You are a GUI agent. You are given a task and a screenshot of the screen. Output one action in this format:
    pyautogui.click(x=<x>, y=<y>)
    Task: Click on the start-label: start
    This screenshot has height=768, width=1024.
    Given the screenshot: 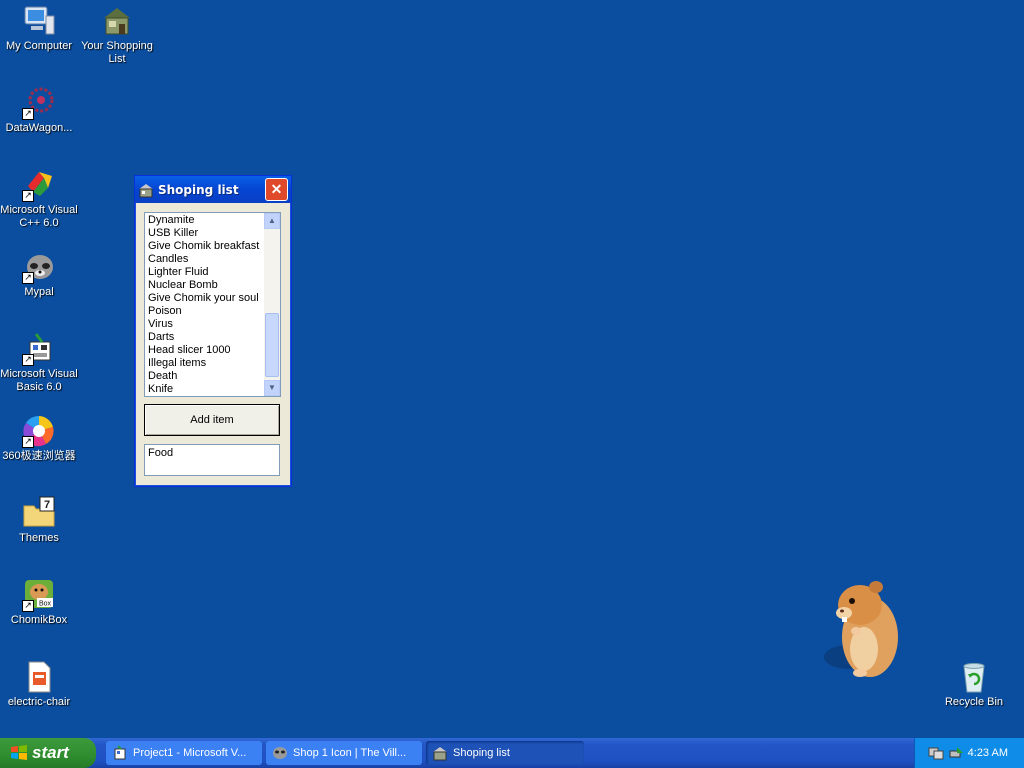 What is the action you would take?
    pyautogui.click(x=50, y=752)
    